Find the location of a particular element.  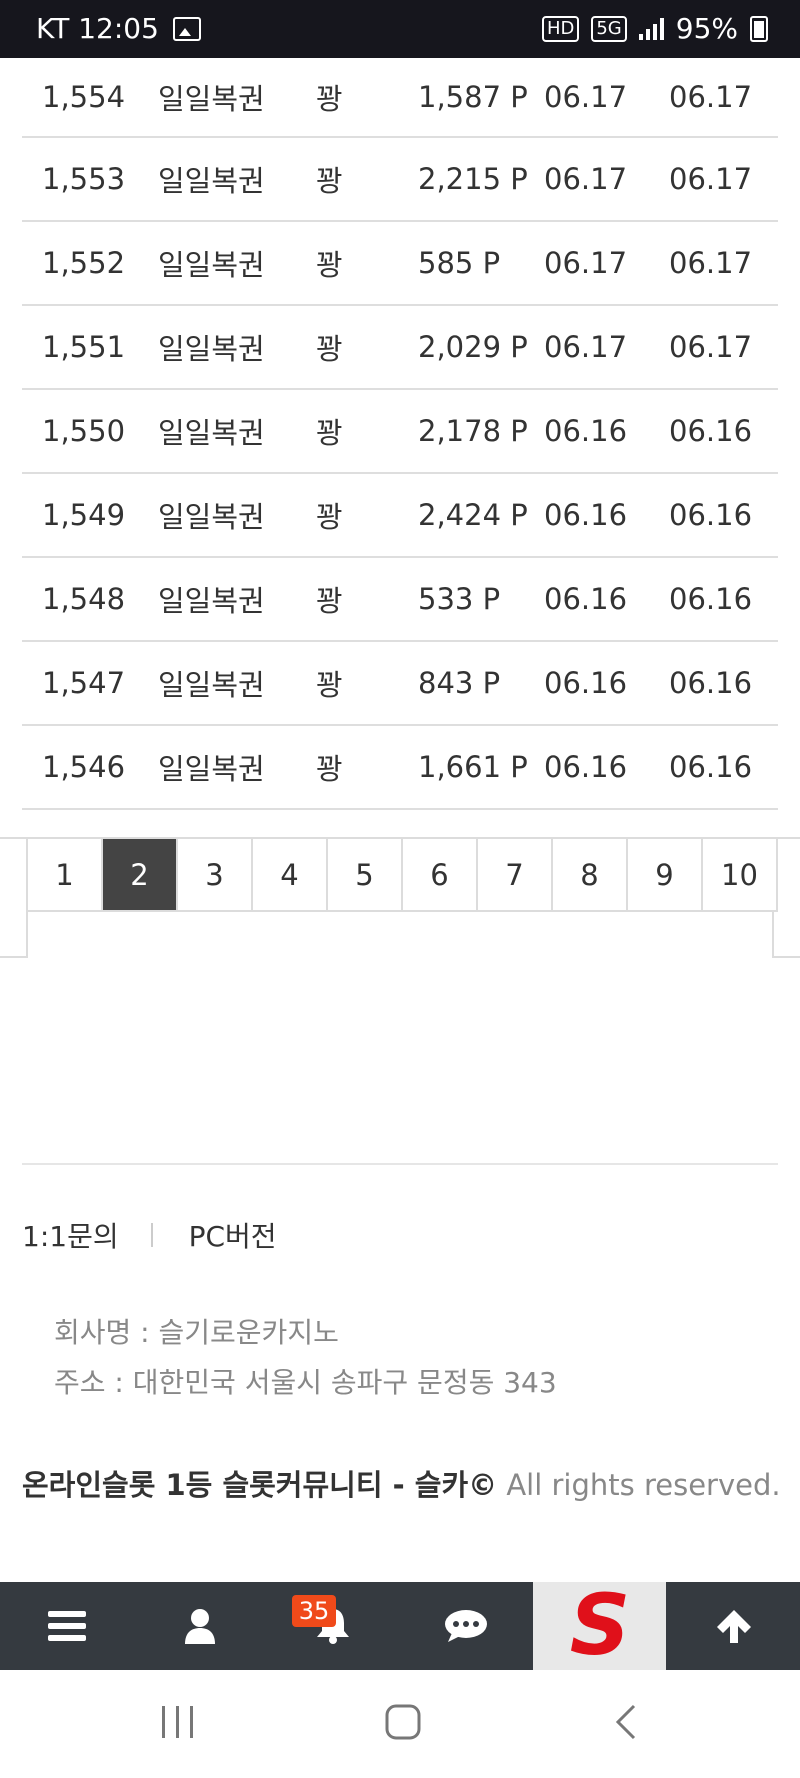

pagination: 1 2 3 4 5 6 7 8 9 10 is located at coordinates (402, 875).